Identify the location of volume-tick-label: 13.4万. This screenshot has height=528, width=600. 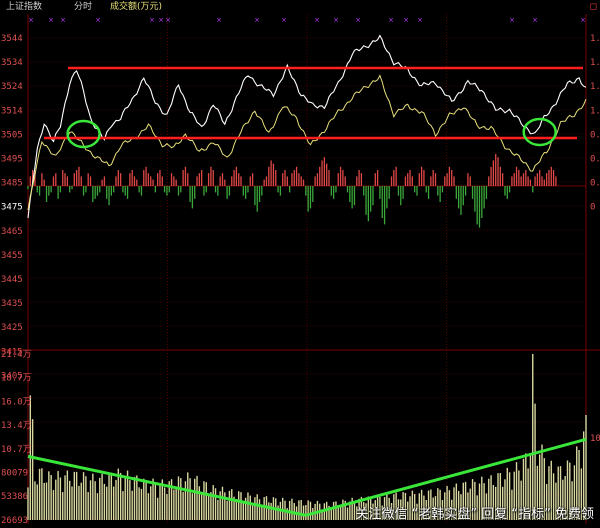
(16, 426).